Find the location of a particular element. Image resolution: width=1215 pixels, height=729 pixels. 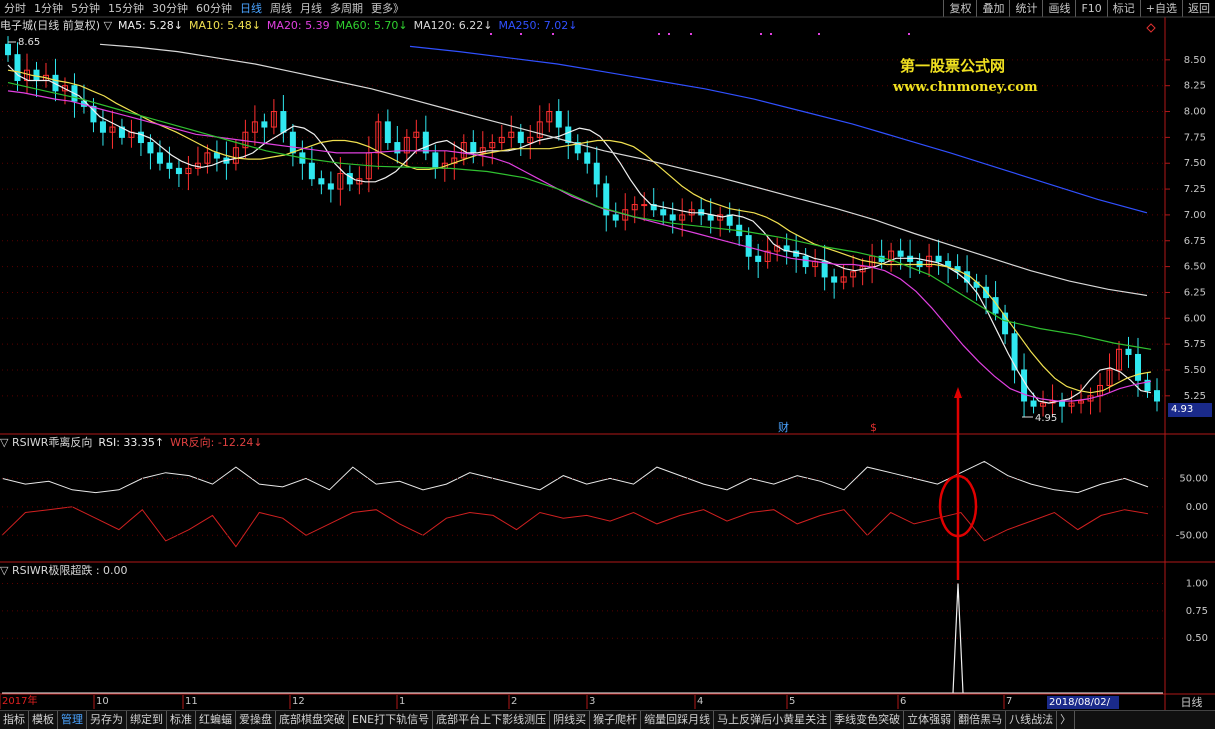

time-tick-8: 5 is located at coordinates (792, 701).